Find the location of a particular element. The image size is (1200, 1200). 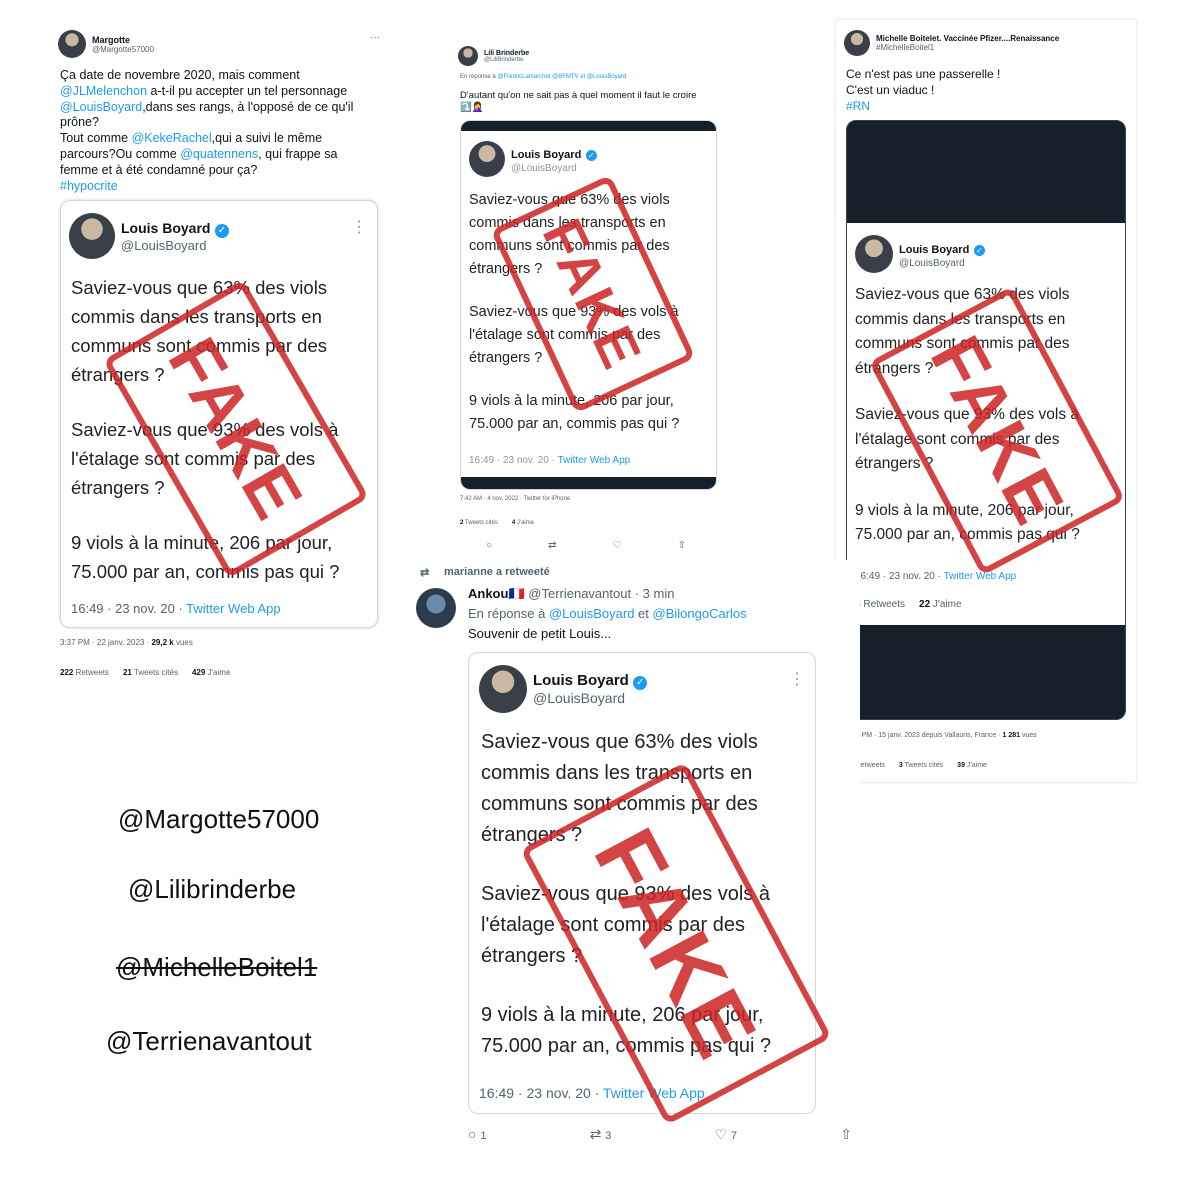

handle-label: @Lilibrinderbe is located at coordinates (212, 889).